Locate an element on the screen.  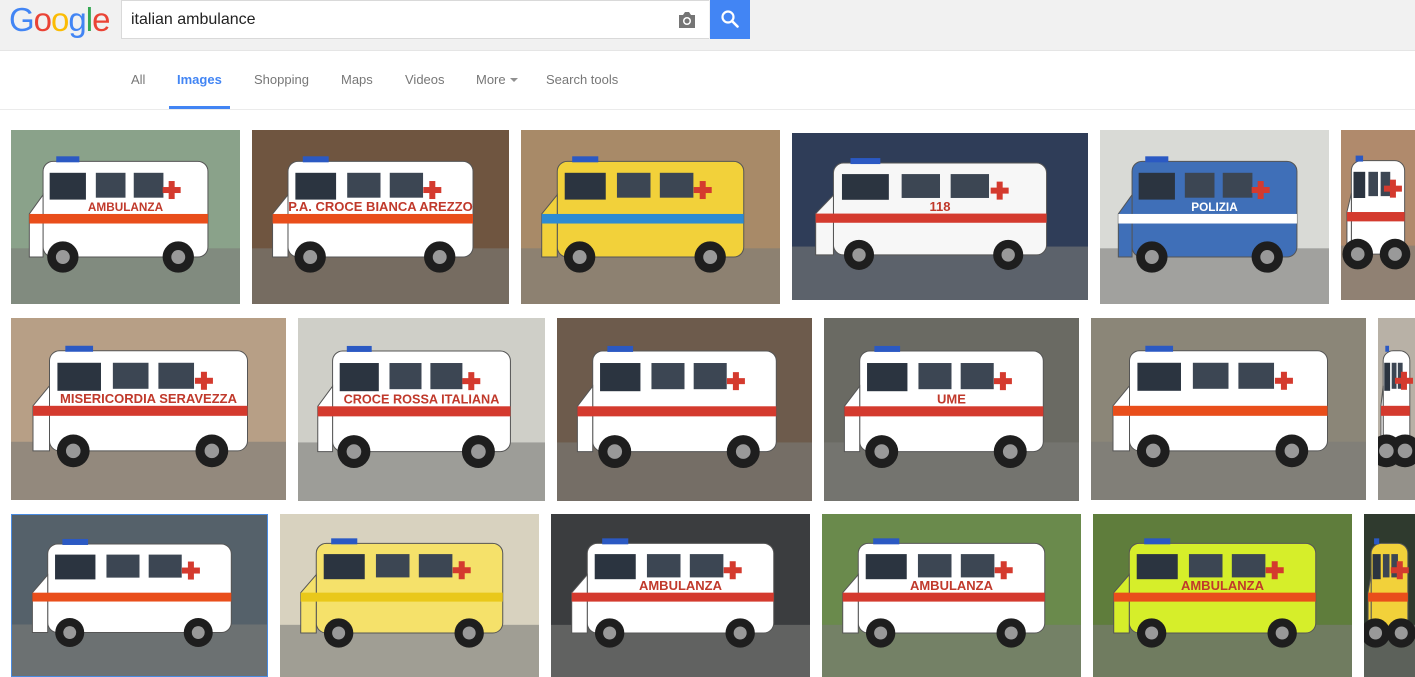
logo-letter: o is located at coordinates (42, 19).